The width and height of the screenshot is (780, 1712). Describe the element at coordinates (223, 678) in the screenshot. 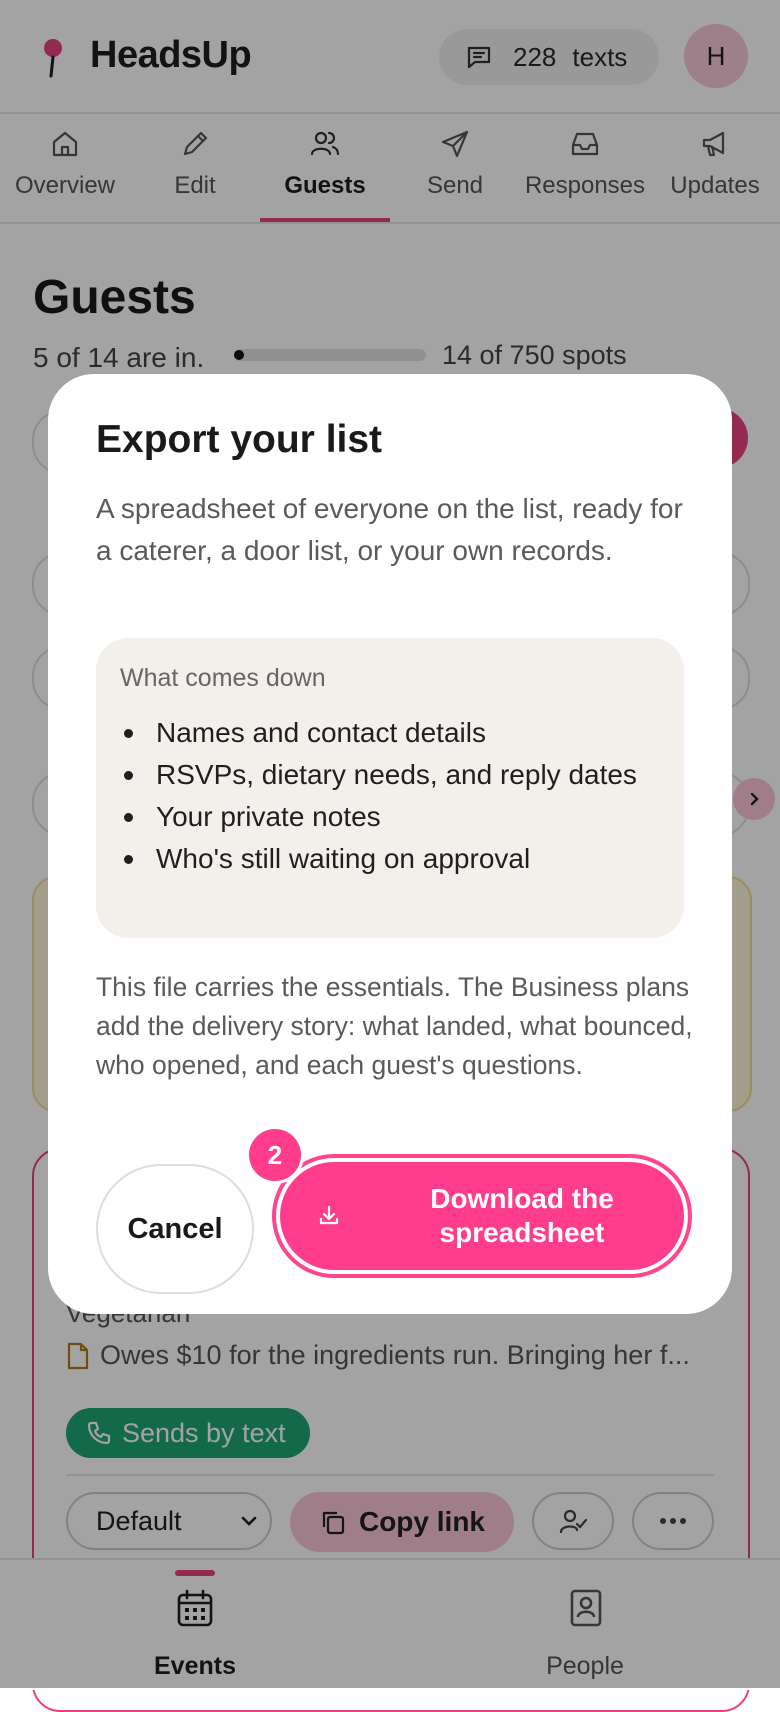

I see `contents-heading: What comes down` at that location.